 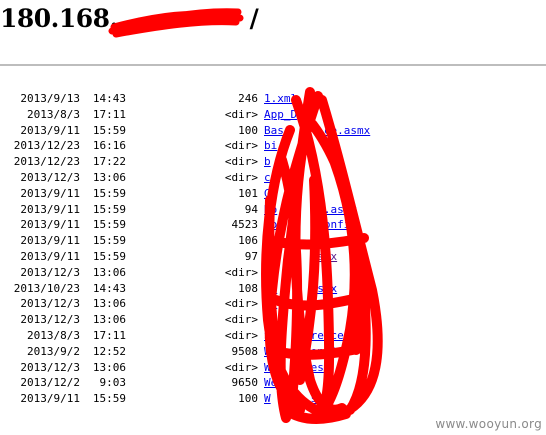 What do you see at coordinates (270, 146) in the screenshot?
I see `file-link: bi` at bounding box center [270, 146].